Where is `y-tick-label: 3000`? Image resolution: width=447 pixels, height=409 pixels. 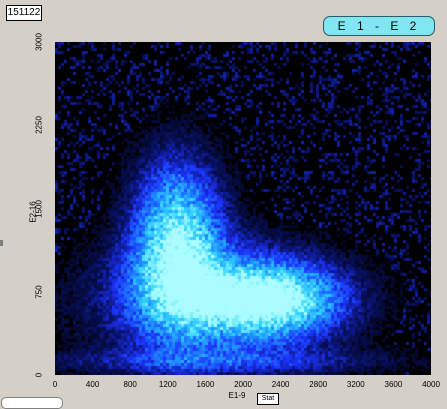 y-tick-label: 3000 is located at coordinates (39, 42).